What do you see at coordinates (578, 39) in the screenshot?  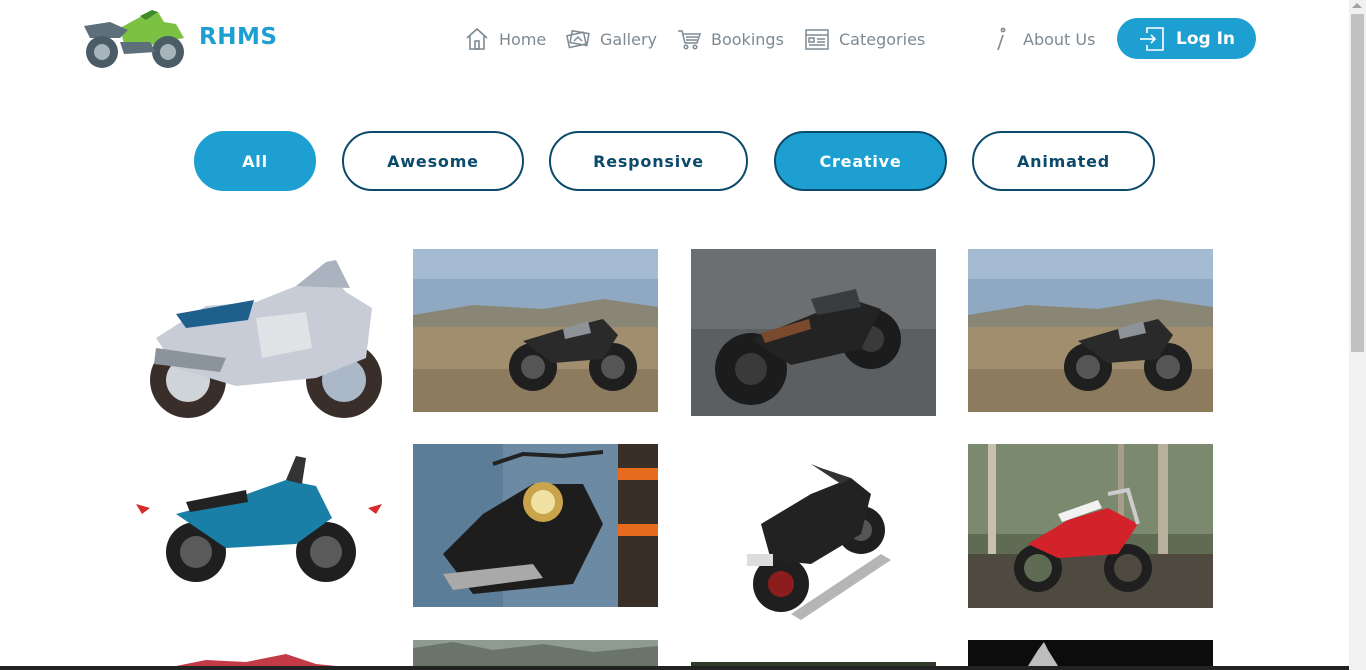 I see `gallery-icon` at bounding box center [578, 39].